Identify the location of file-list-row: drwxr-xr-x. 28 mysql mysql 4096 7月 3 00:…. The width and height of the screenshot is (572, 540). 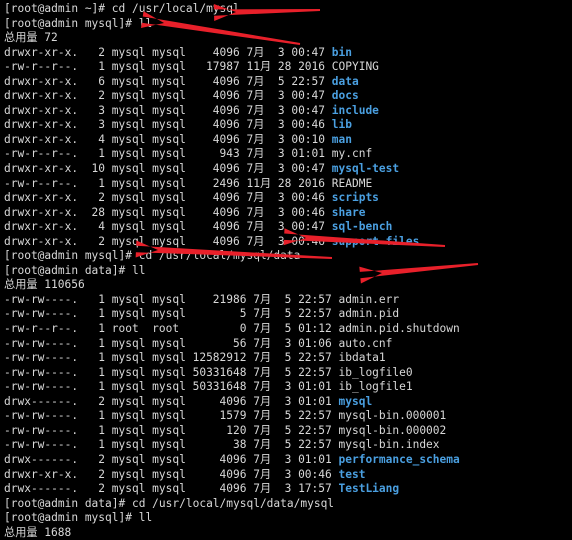
(288, 213).